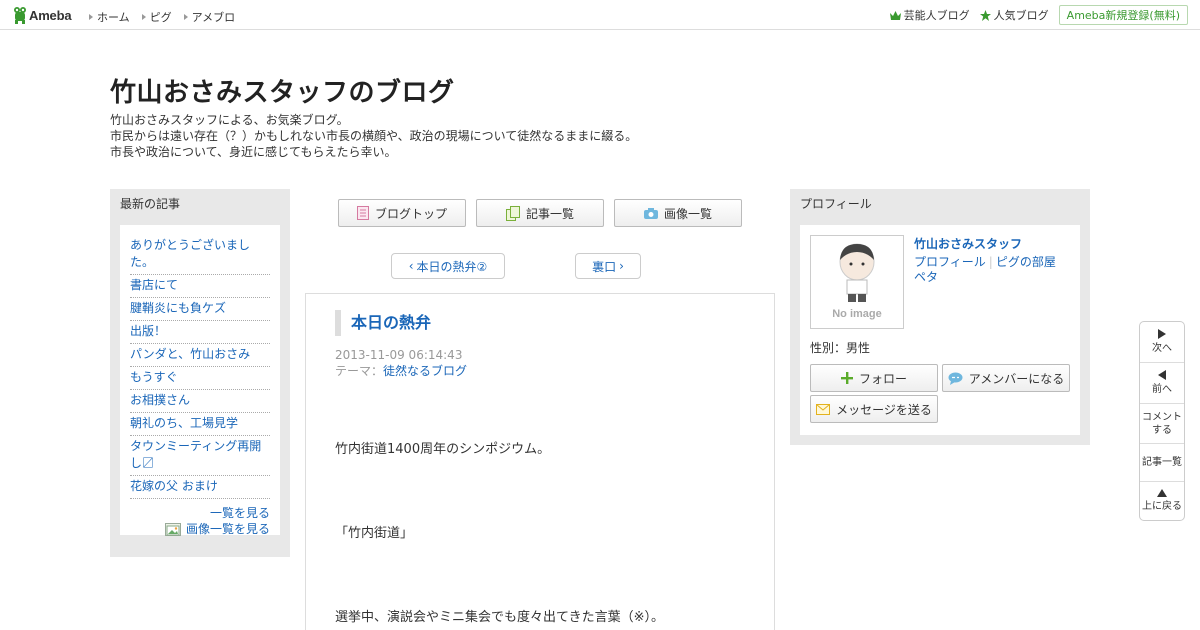  I want to click on follow-label: フォロー, so click(882, 378).